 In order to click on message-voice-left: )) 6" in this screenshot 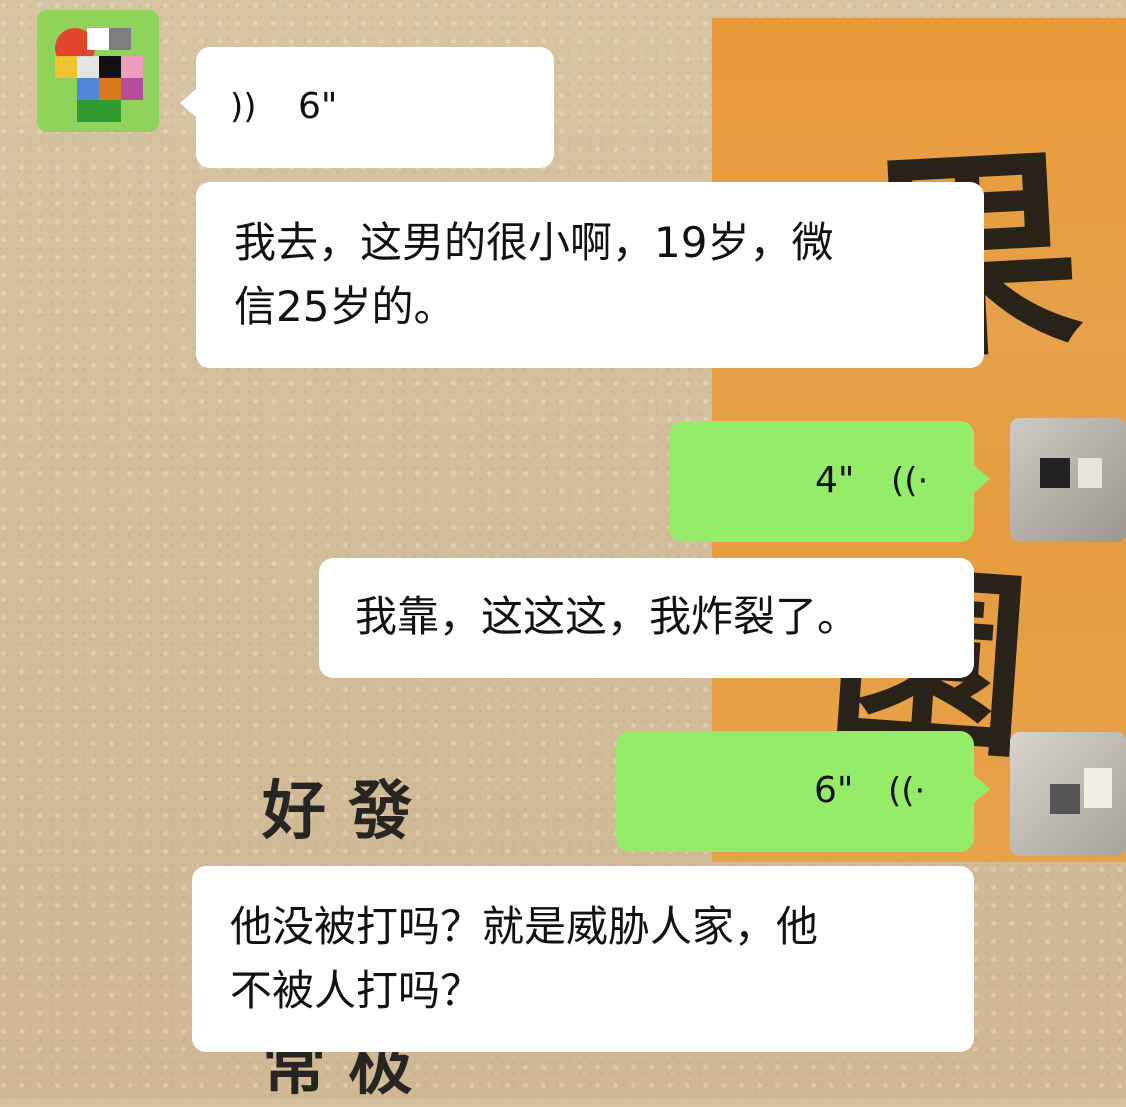, I will do `click(367, 107)`.